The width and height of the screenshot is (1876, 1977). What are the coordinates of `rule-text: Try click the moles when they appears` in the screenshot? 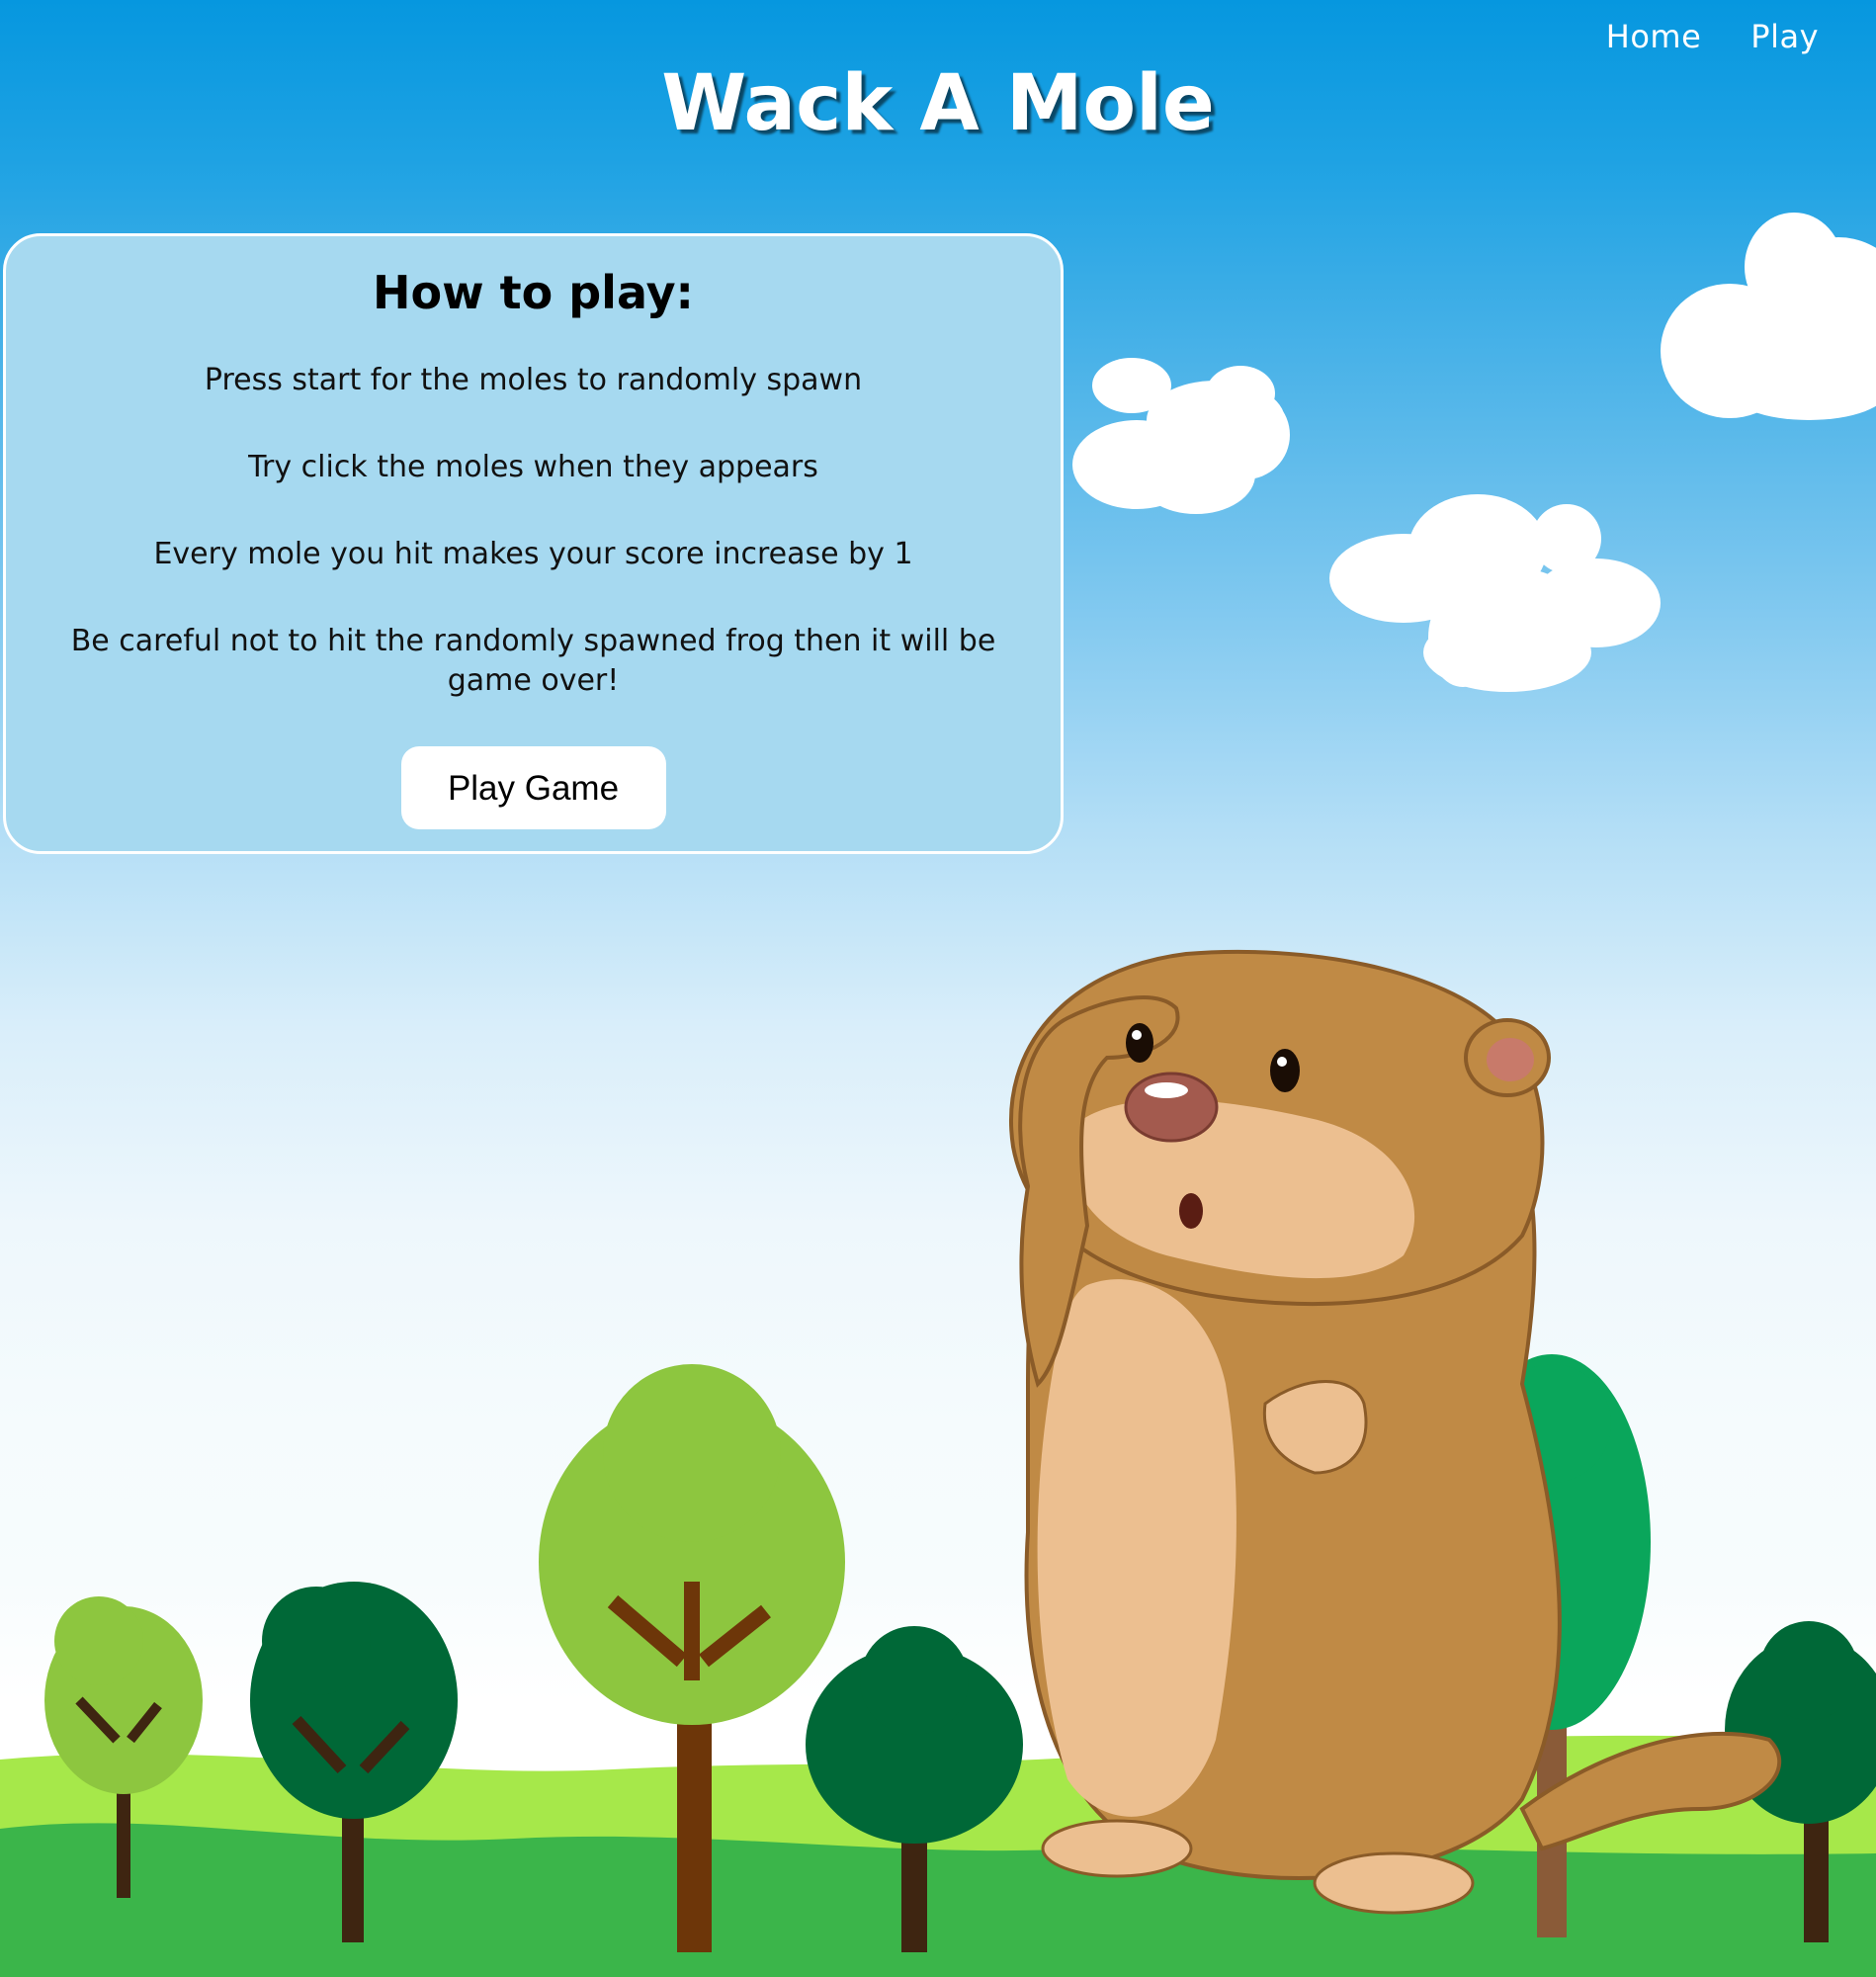 It's located at (533, 467).